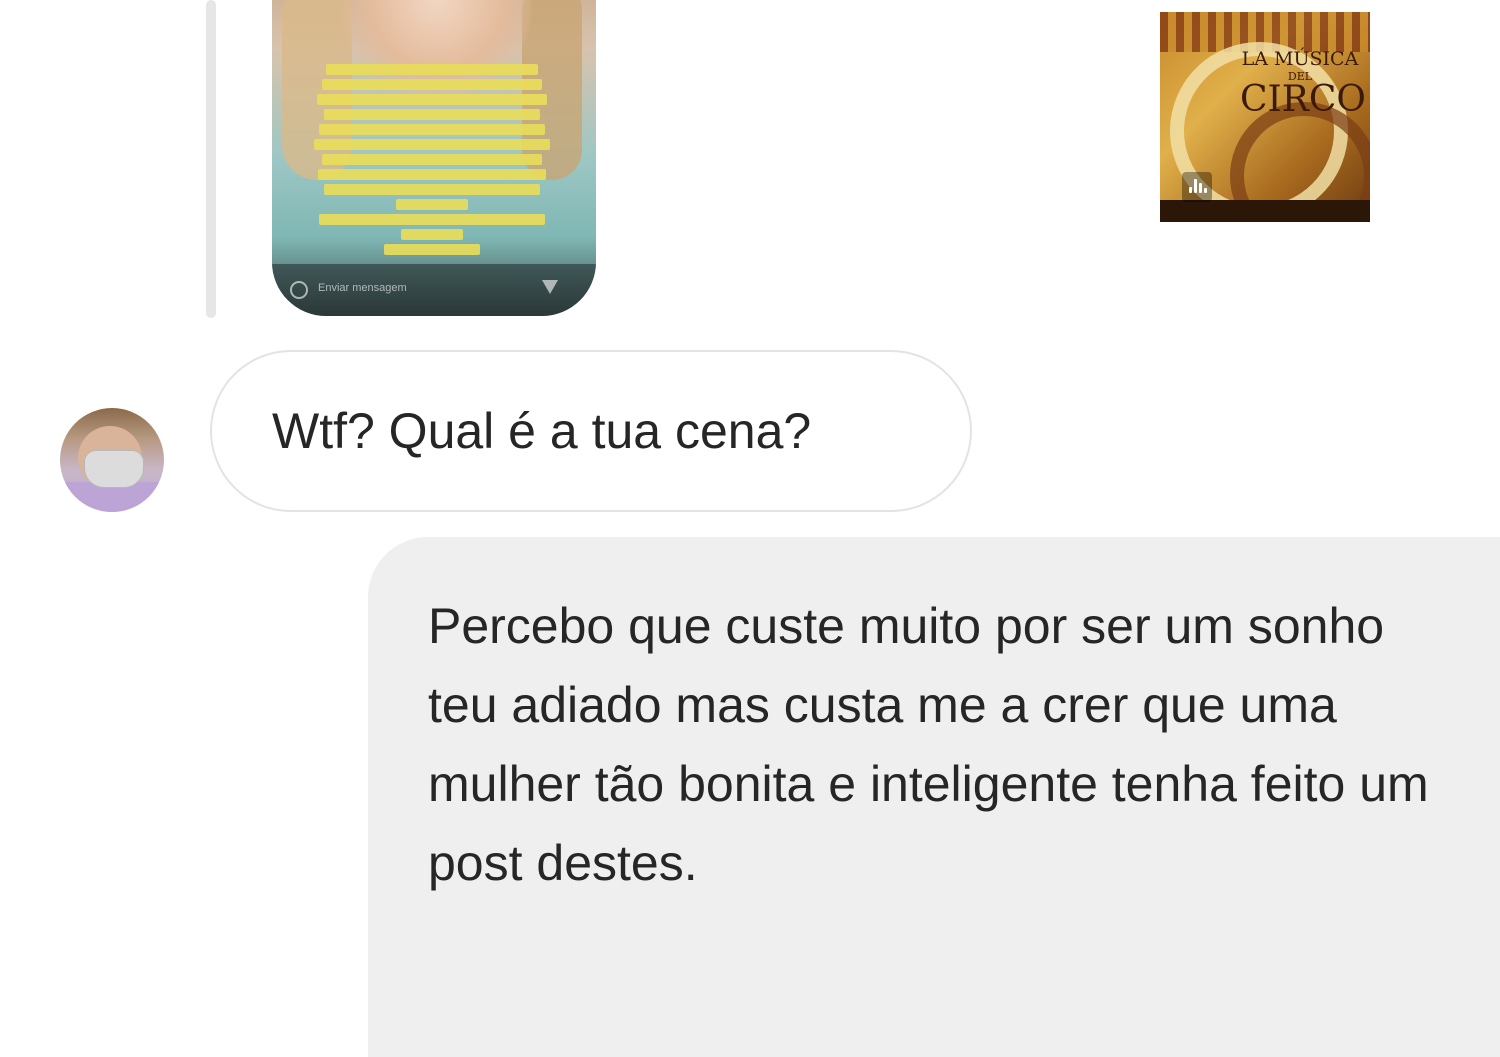 The width and height of the screenshot is (1500, 1057). Describe the element at coordinates (1197, 187) in the screenshot. I see `audio-waveform-icon` at that location.